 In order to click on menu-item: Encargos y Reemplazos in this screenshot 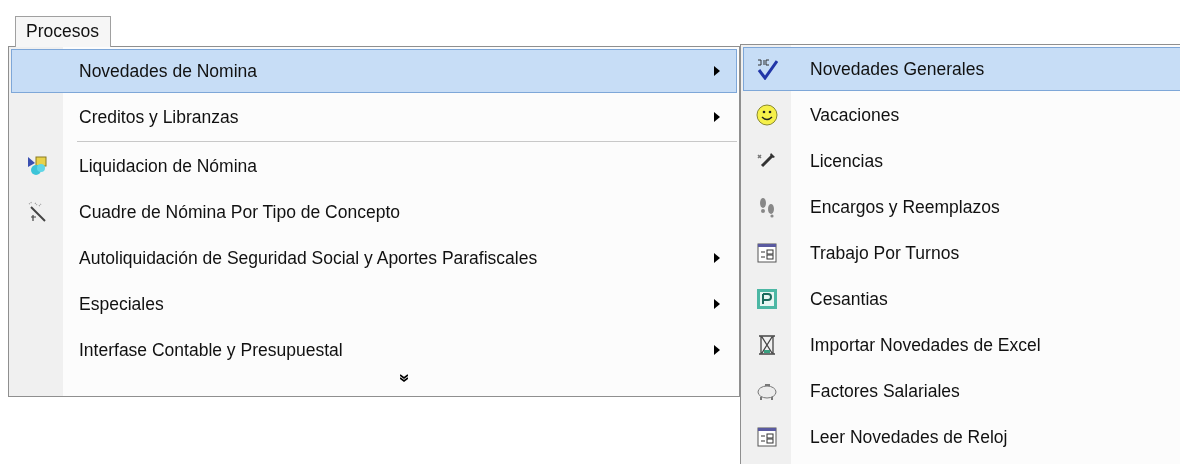, I will do `click(961, 207)`.